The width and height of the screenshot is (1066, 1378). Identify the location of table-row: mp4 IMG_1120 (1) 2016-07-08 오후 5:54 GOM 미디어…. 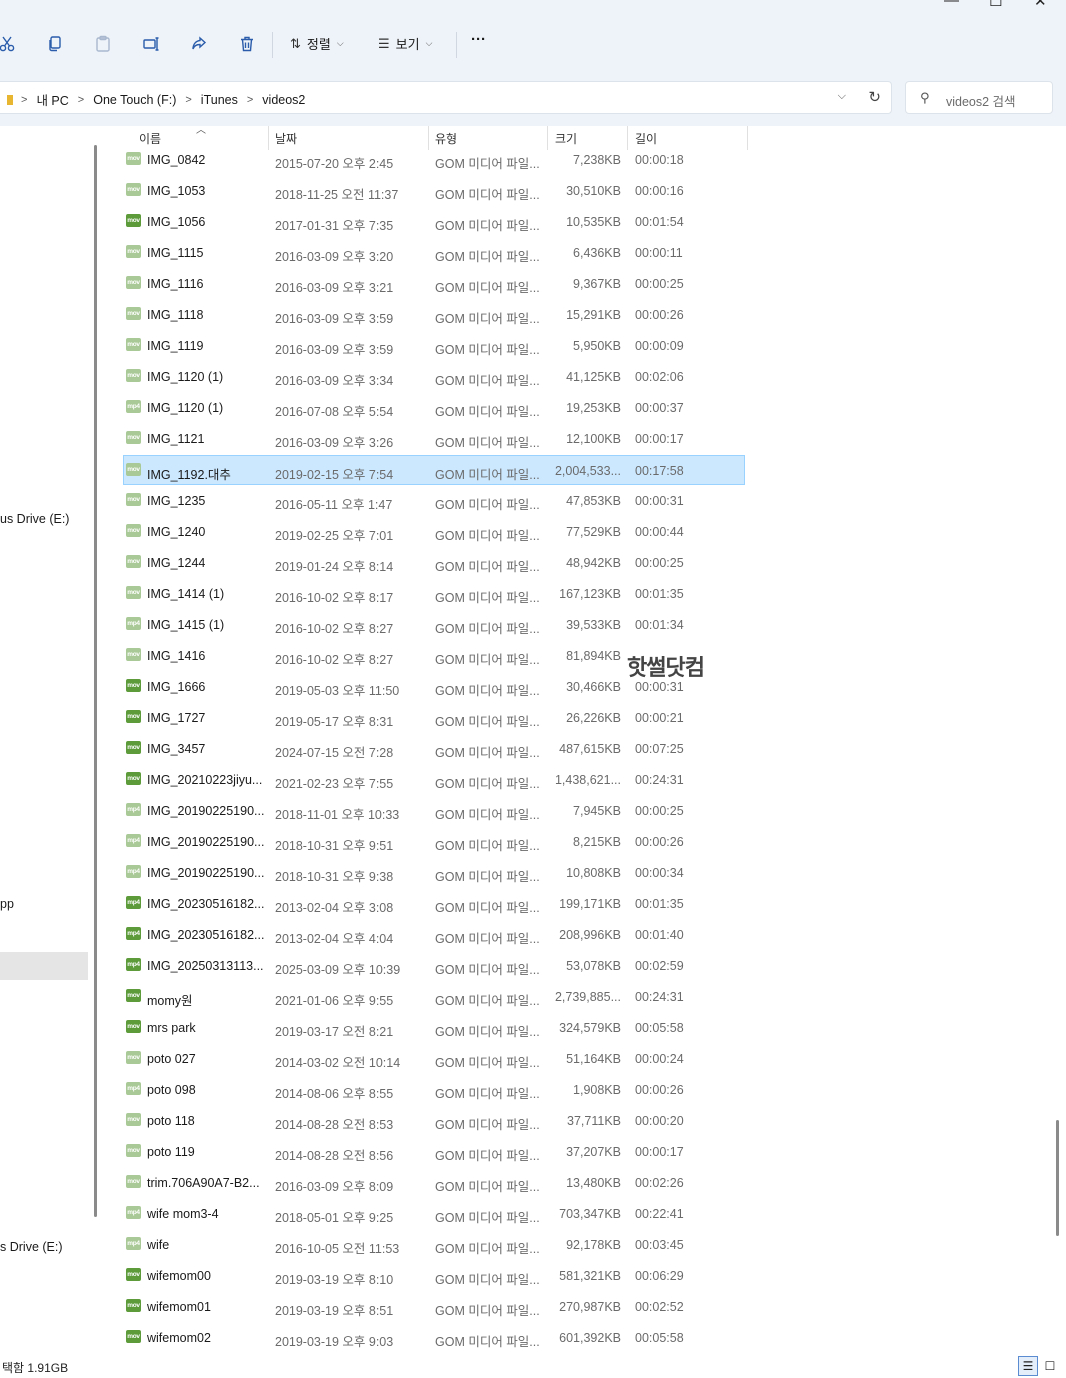
(434, 408).